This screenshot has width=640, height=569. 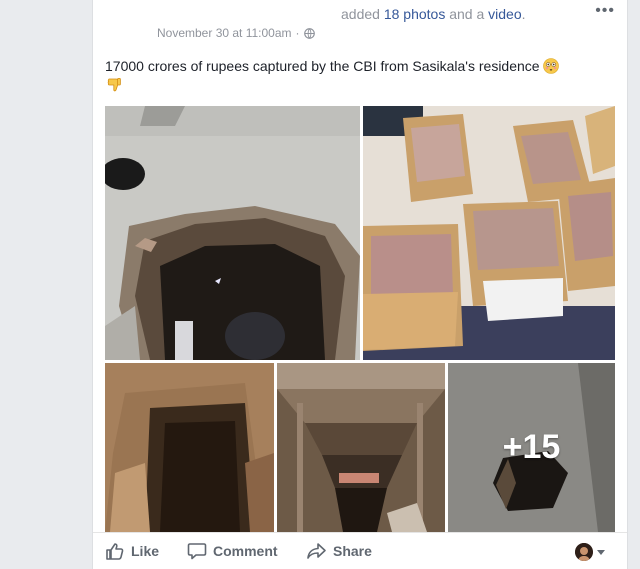 I want to click on photo-more: +15, so click(x=531, y=447).